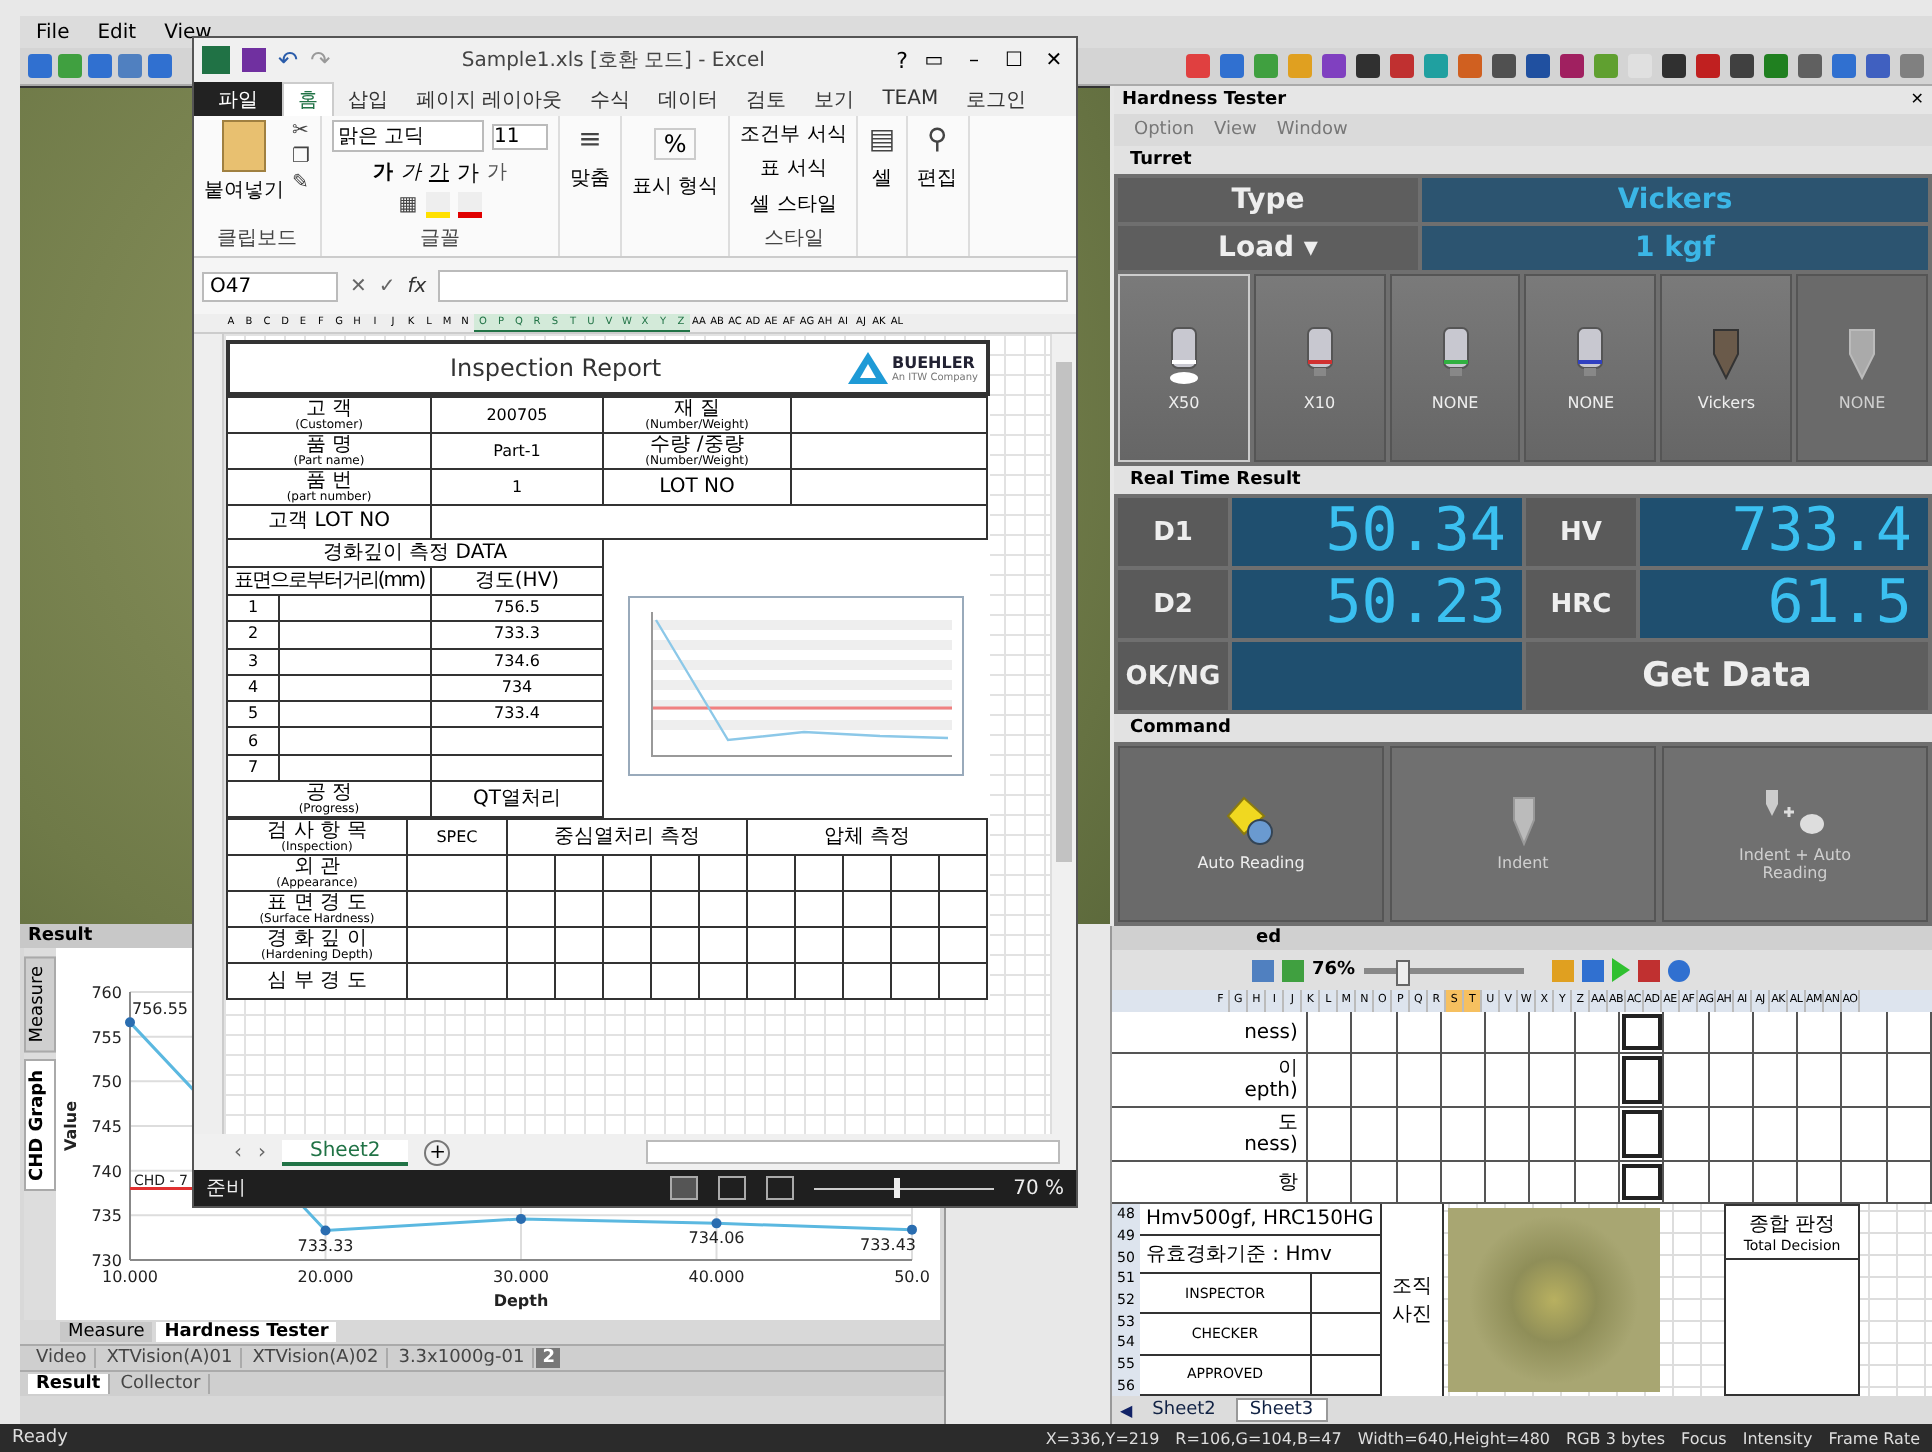 The height and width of the screenshot is (1452, 1932). What do you see at coordinates (407, 136) in the screenshot?
I see `font-name-field: 맑은 고딕` at bounding box center [407, 136].